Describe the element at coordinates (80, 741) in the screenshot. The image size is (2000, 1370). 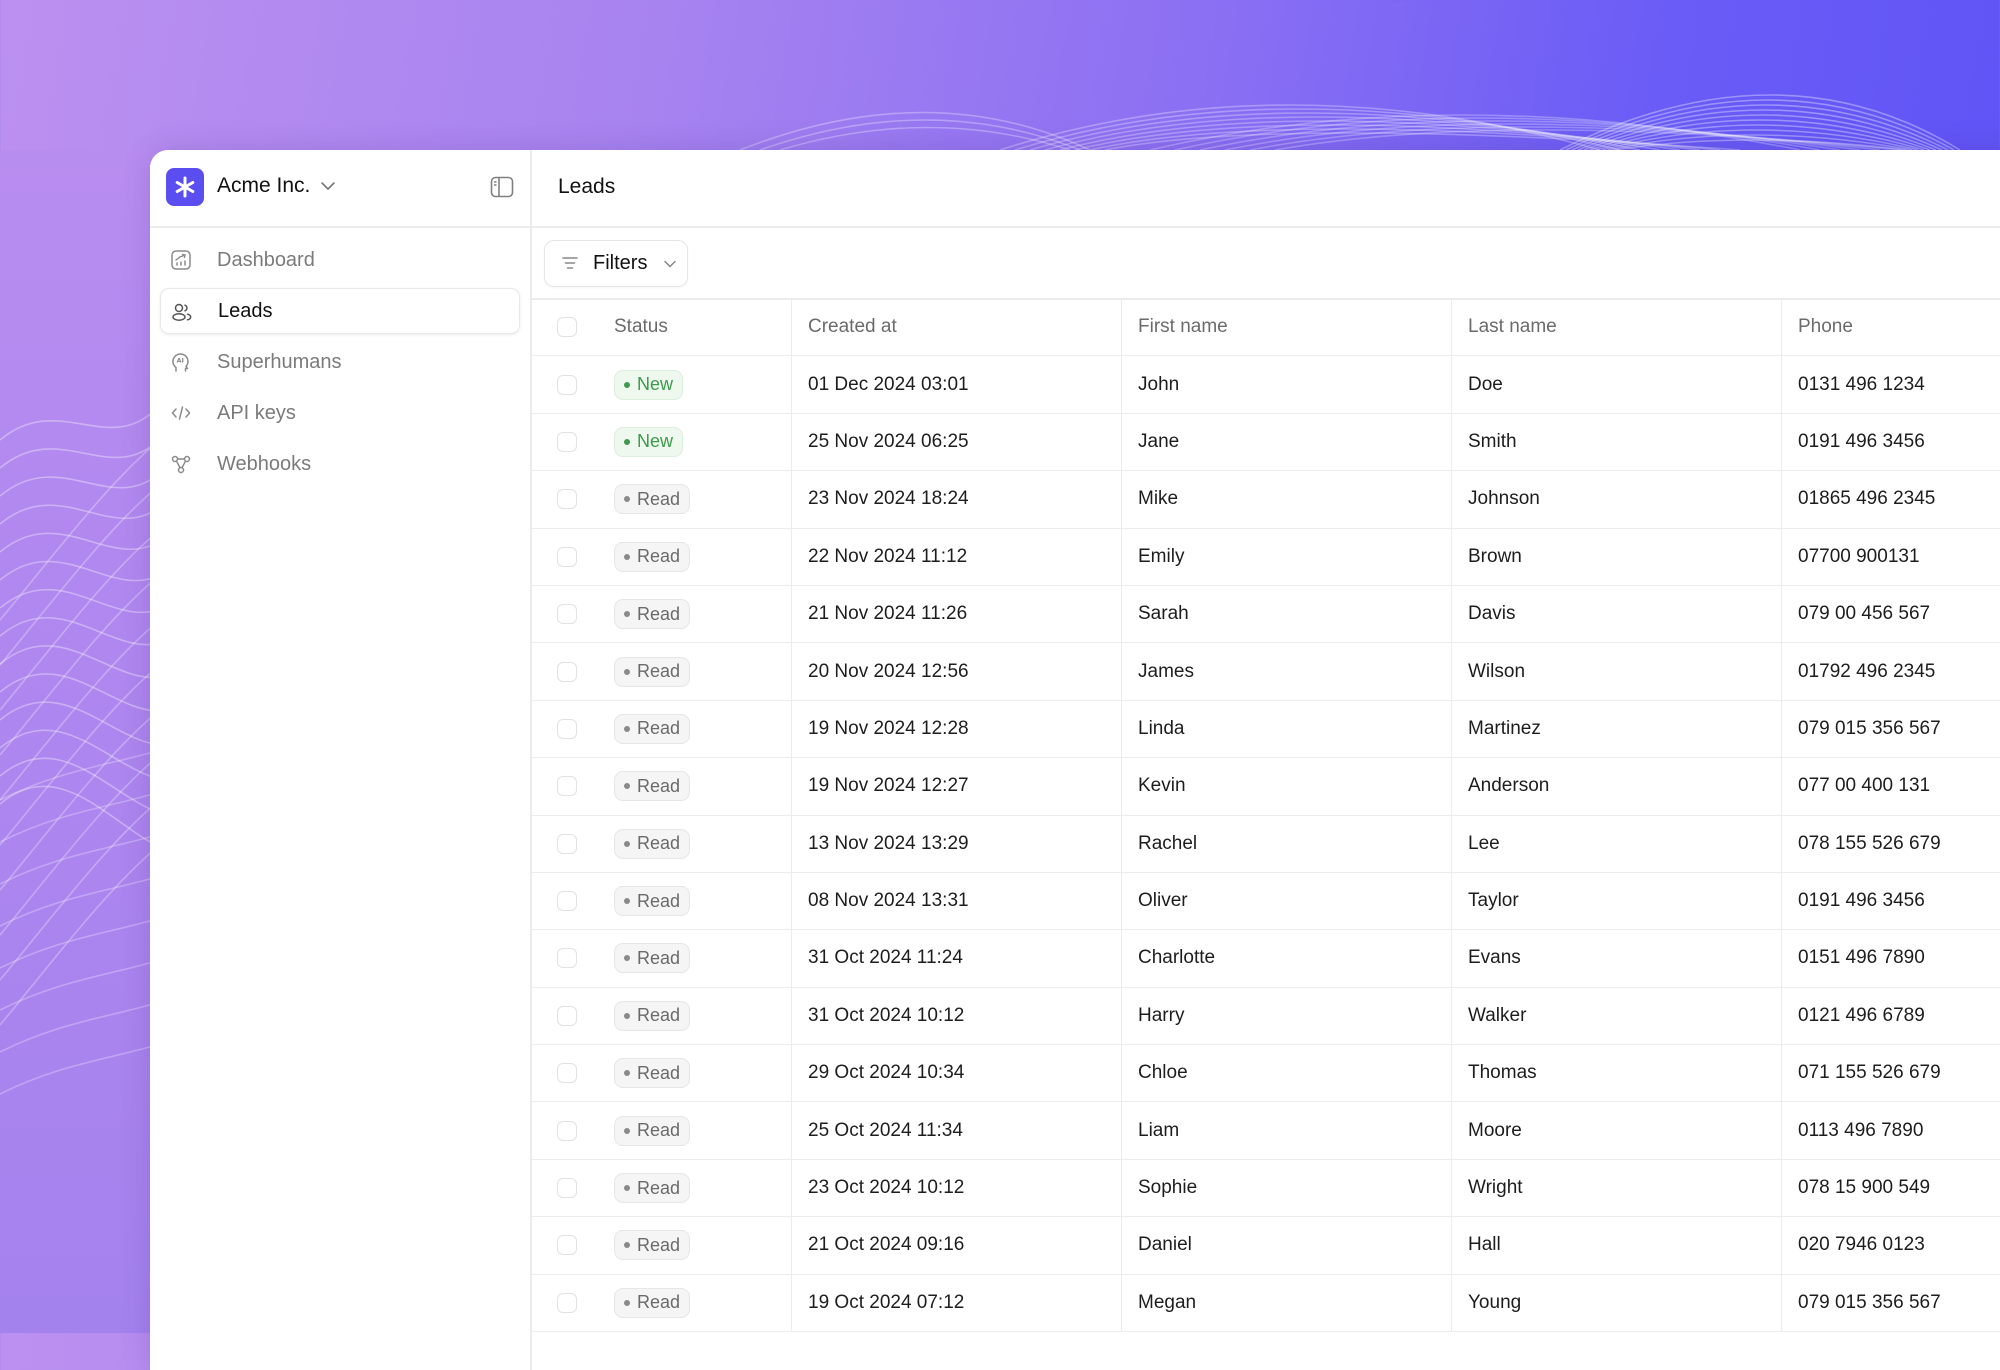
I see `background-gradient` at that location.